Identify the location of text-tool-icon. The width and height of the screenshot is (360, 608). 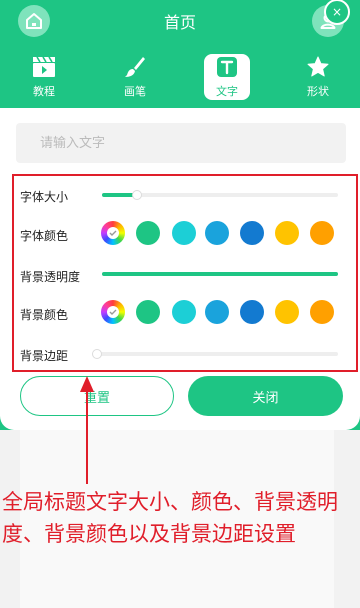
(227, 67).